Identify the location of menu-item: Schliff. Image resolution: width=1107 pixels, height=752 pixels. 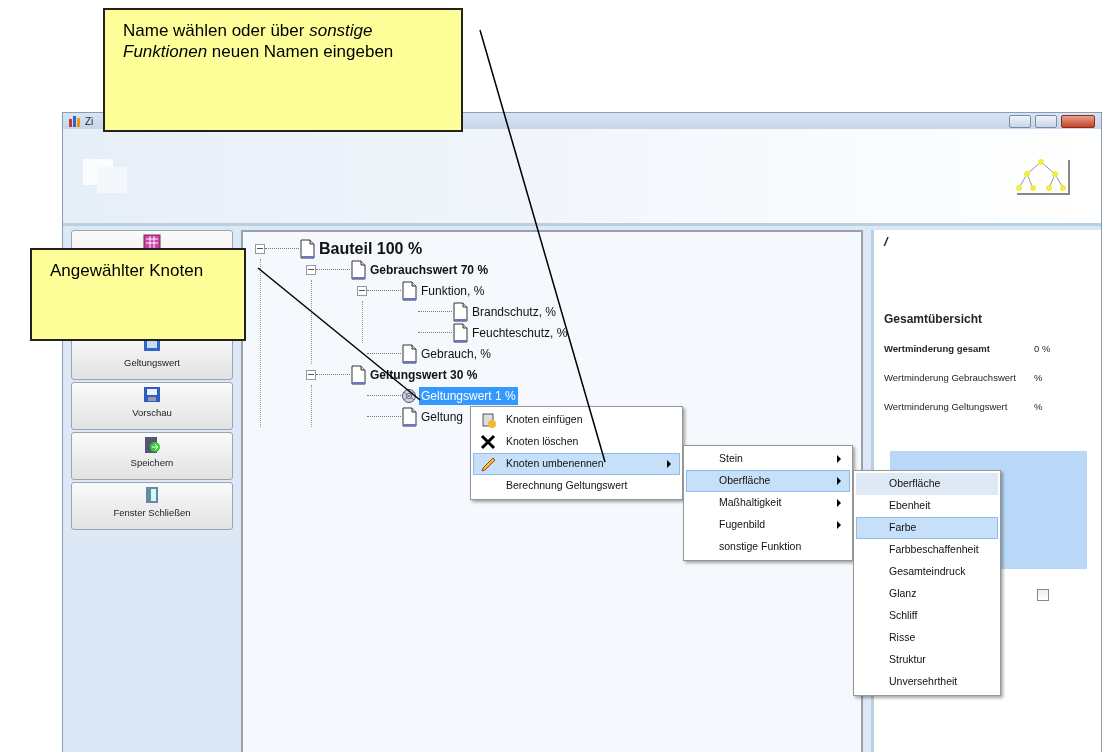
(927, 616).